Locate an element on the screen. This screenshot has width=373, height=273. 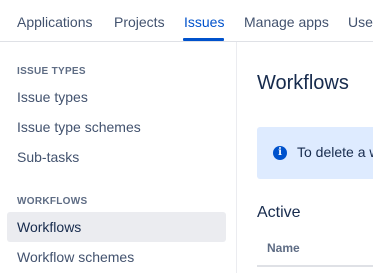
sidebar-item-label: Sub-tasks is located at coordinates (48, 157).